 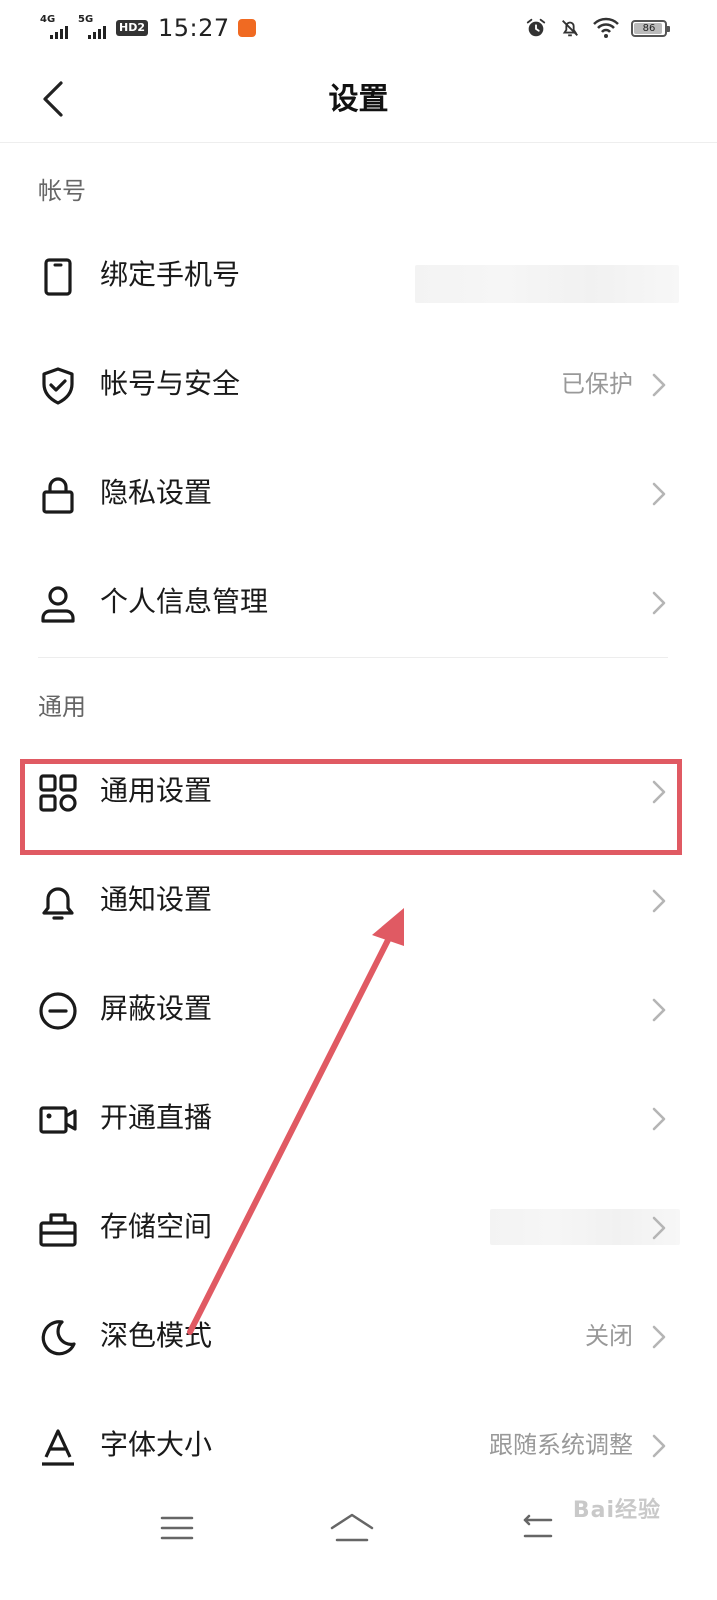 What do you see at coordinates (62, 191) in the screenshot?
I see `section-title-account: 帐号` at bounding box center [62, 191].